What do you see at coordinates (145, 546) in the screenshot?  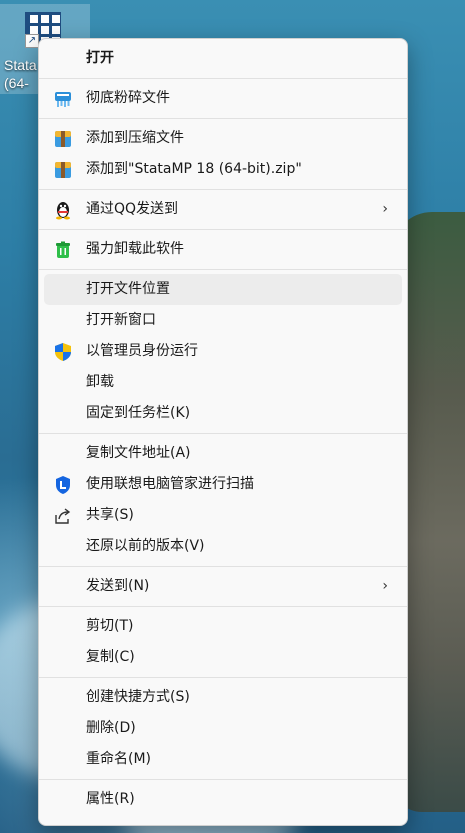 I see `menu-label-restore-previous: 还原以前的版本(V)` at bounding box center [145, 546].